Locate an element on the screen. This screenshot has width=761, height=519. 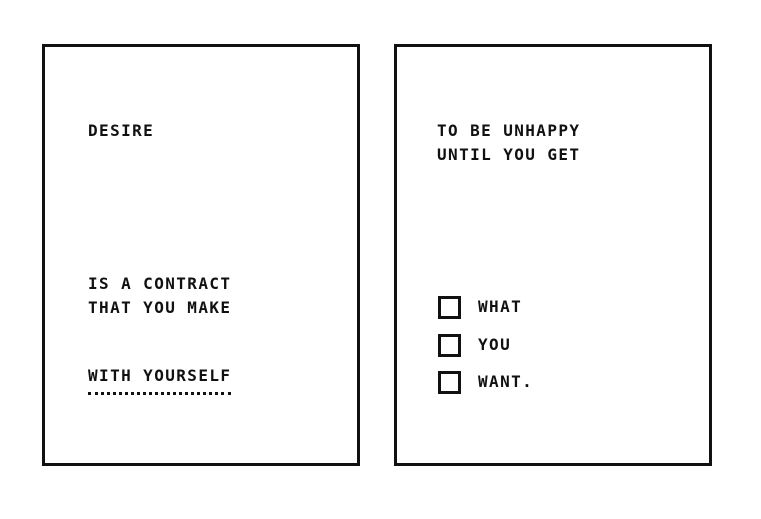
you-label: YOU is located at coordinates (495, 344).